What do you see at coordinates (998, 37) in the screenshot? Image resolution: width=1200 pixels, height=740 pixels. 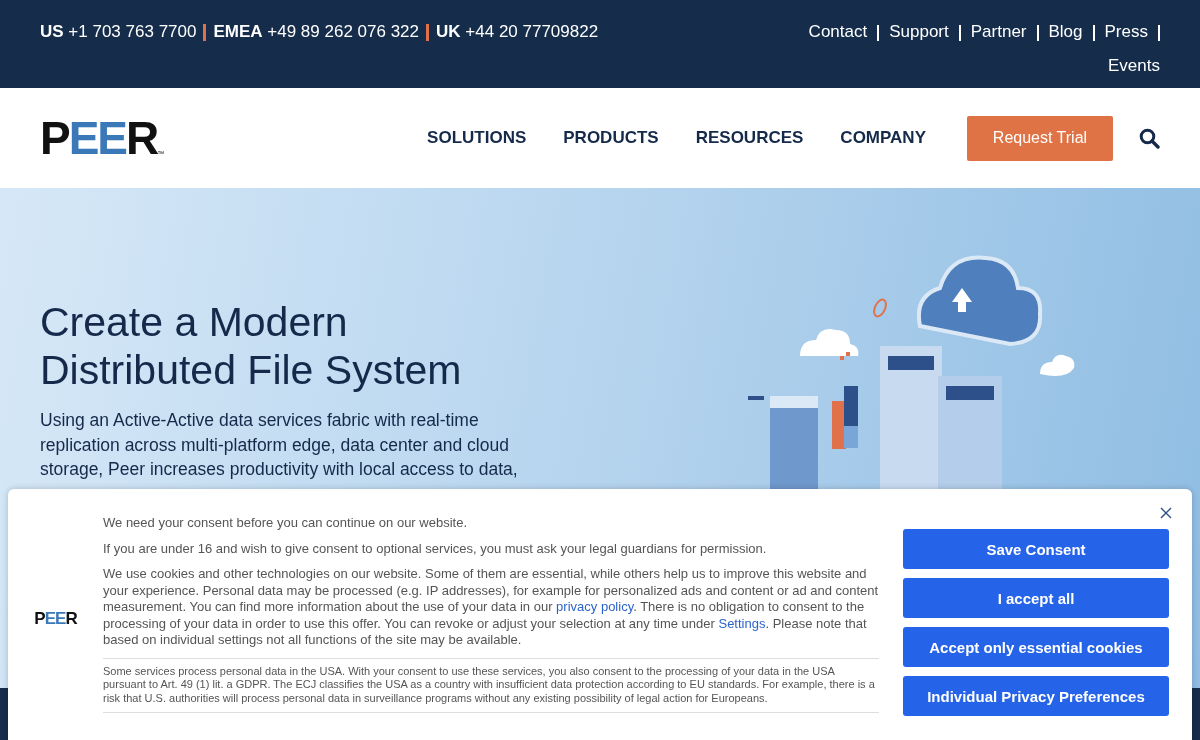 I see `top-link: Partner` at bounding box center [998, 37].